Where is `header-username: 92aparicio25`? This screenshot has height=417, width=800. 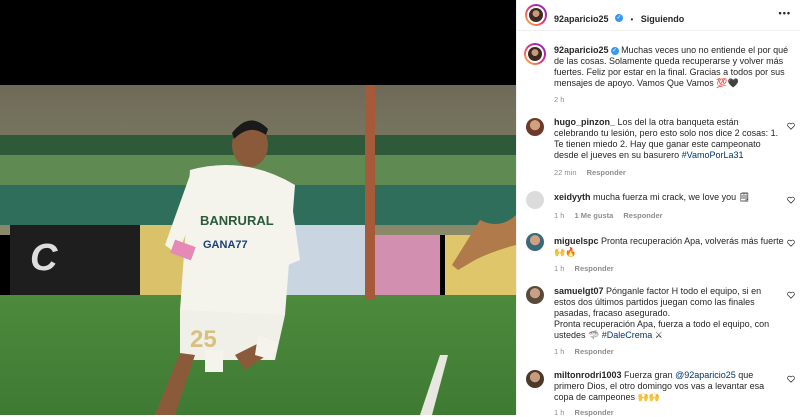 header-username: 92aparicio25 is located at coordinates (581, 19).